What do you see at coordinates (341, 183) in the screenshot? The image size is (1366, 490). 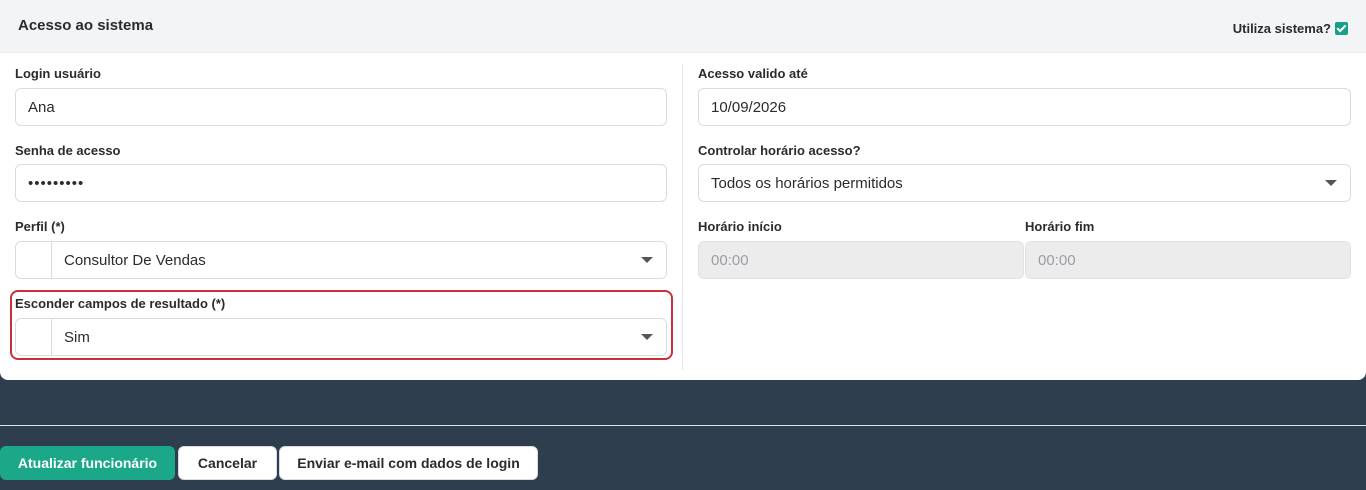 I see `senha-input: •••••••••` at bounding box center [341, 183].